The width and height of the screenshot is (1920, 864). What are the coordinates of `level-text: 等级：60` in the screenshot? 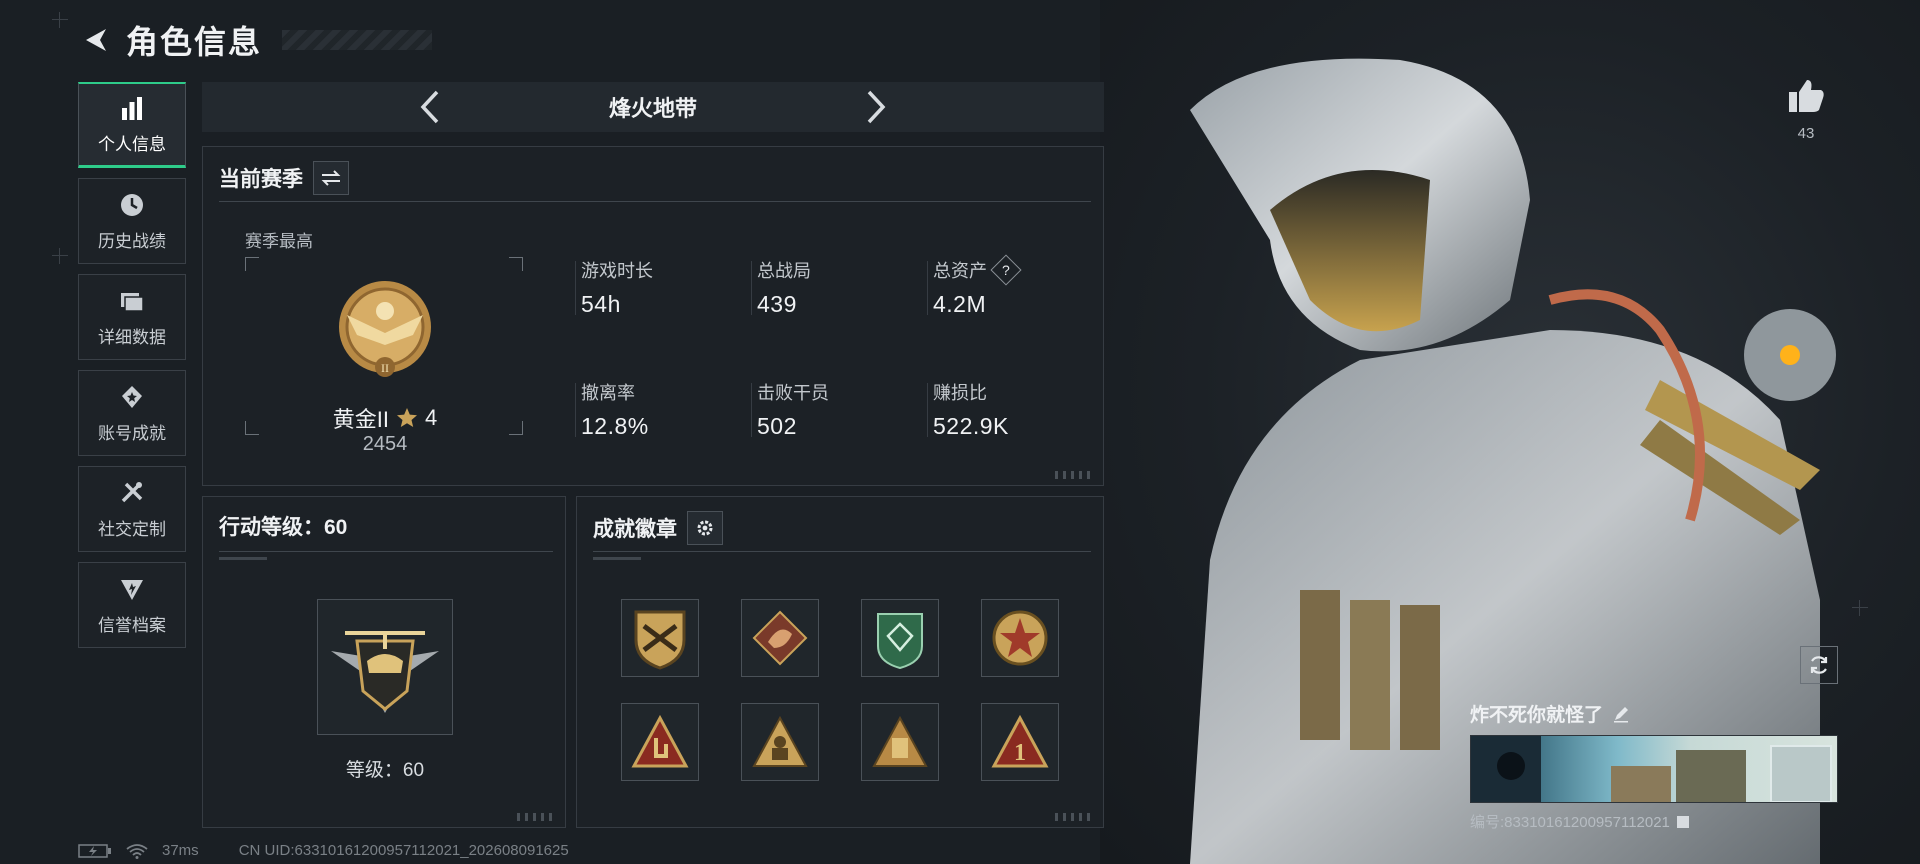 It's located at (385, 770).